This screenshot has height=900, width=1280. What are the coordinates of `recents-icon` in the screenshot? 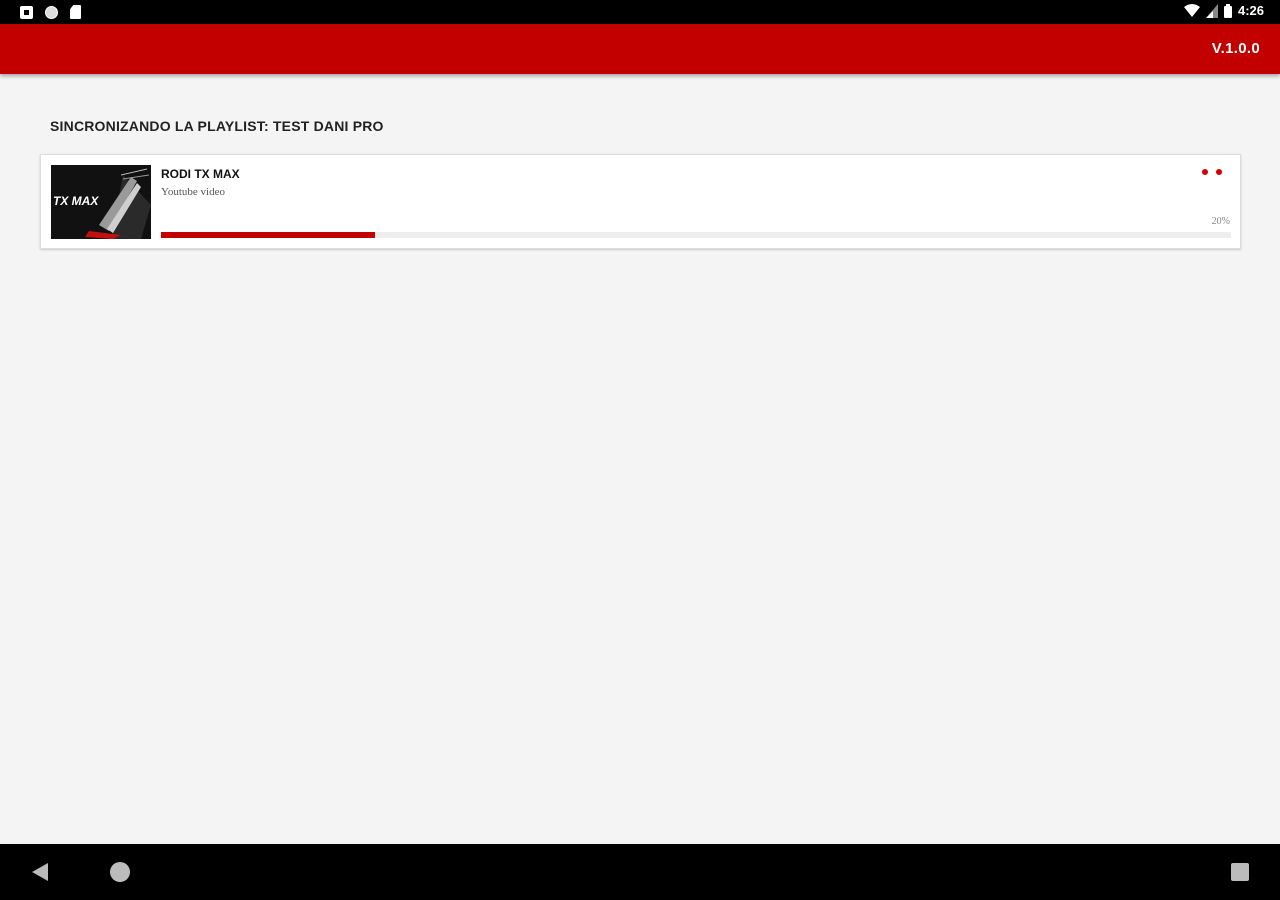 It's located at (1240, 872).